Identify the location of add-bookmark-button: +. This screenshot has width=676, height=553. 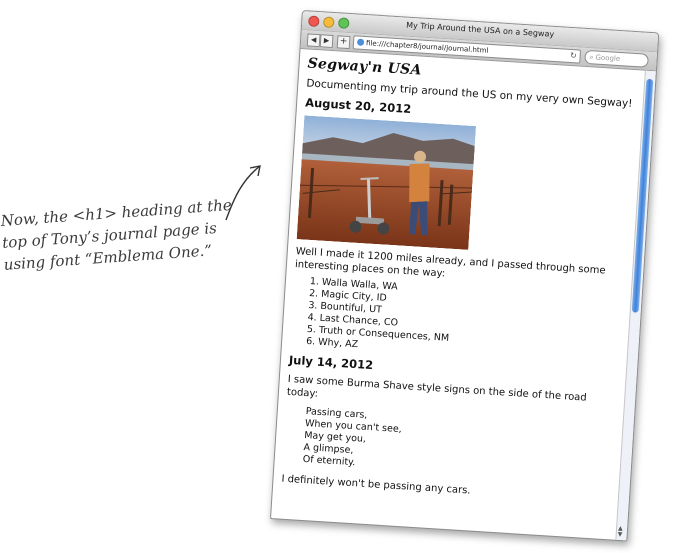
(343, 42).